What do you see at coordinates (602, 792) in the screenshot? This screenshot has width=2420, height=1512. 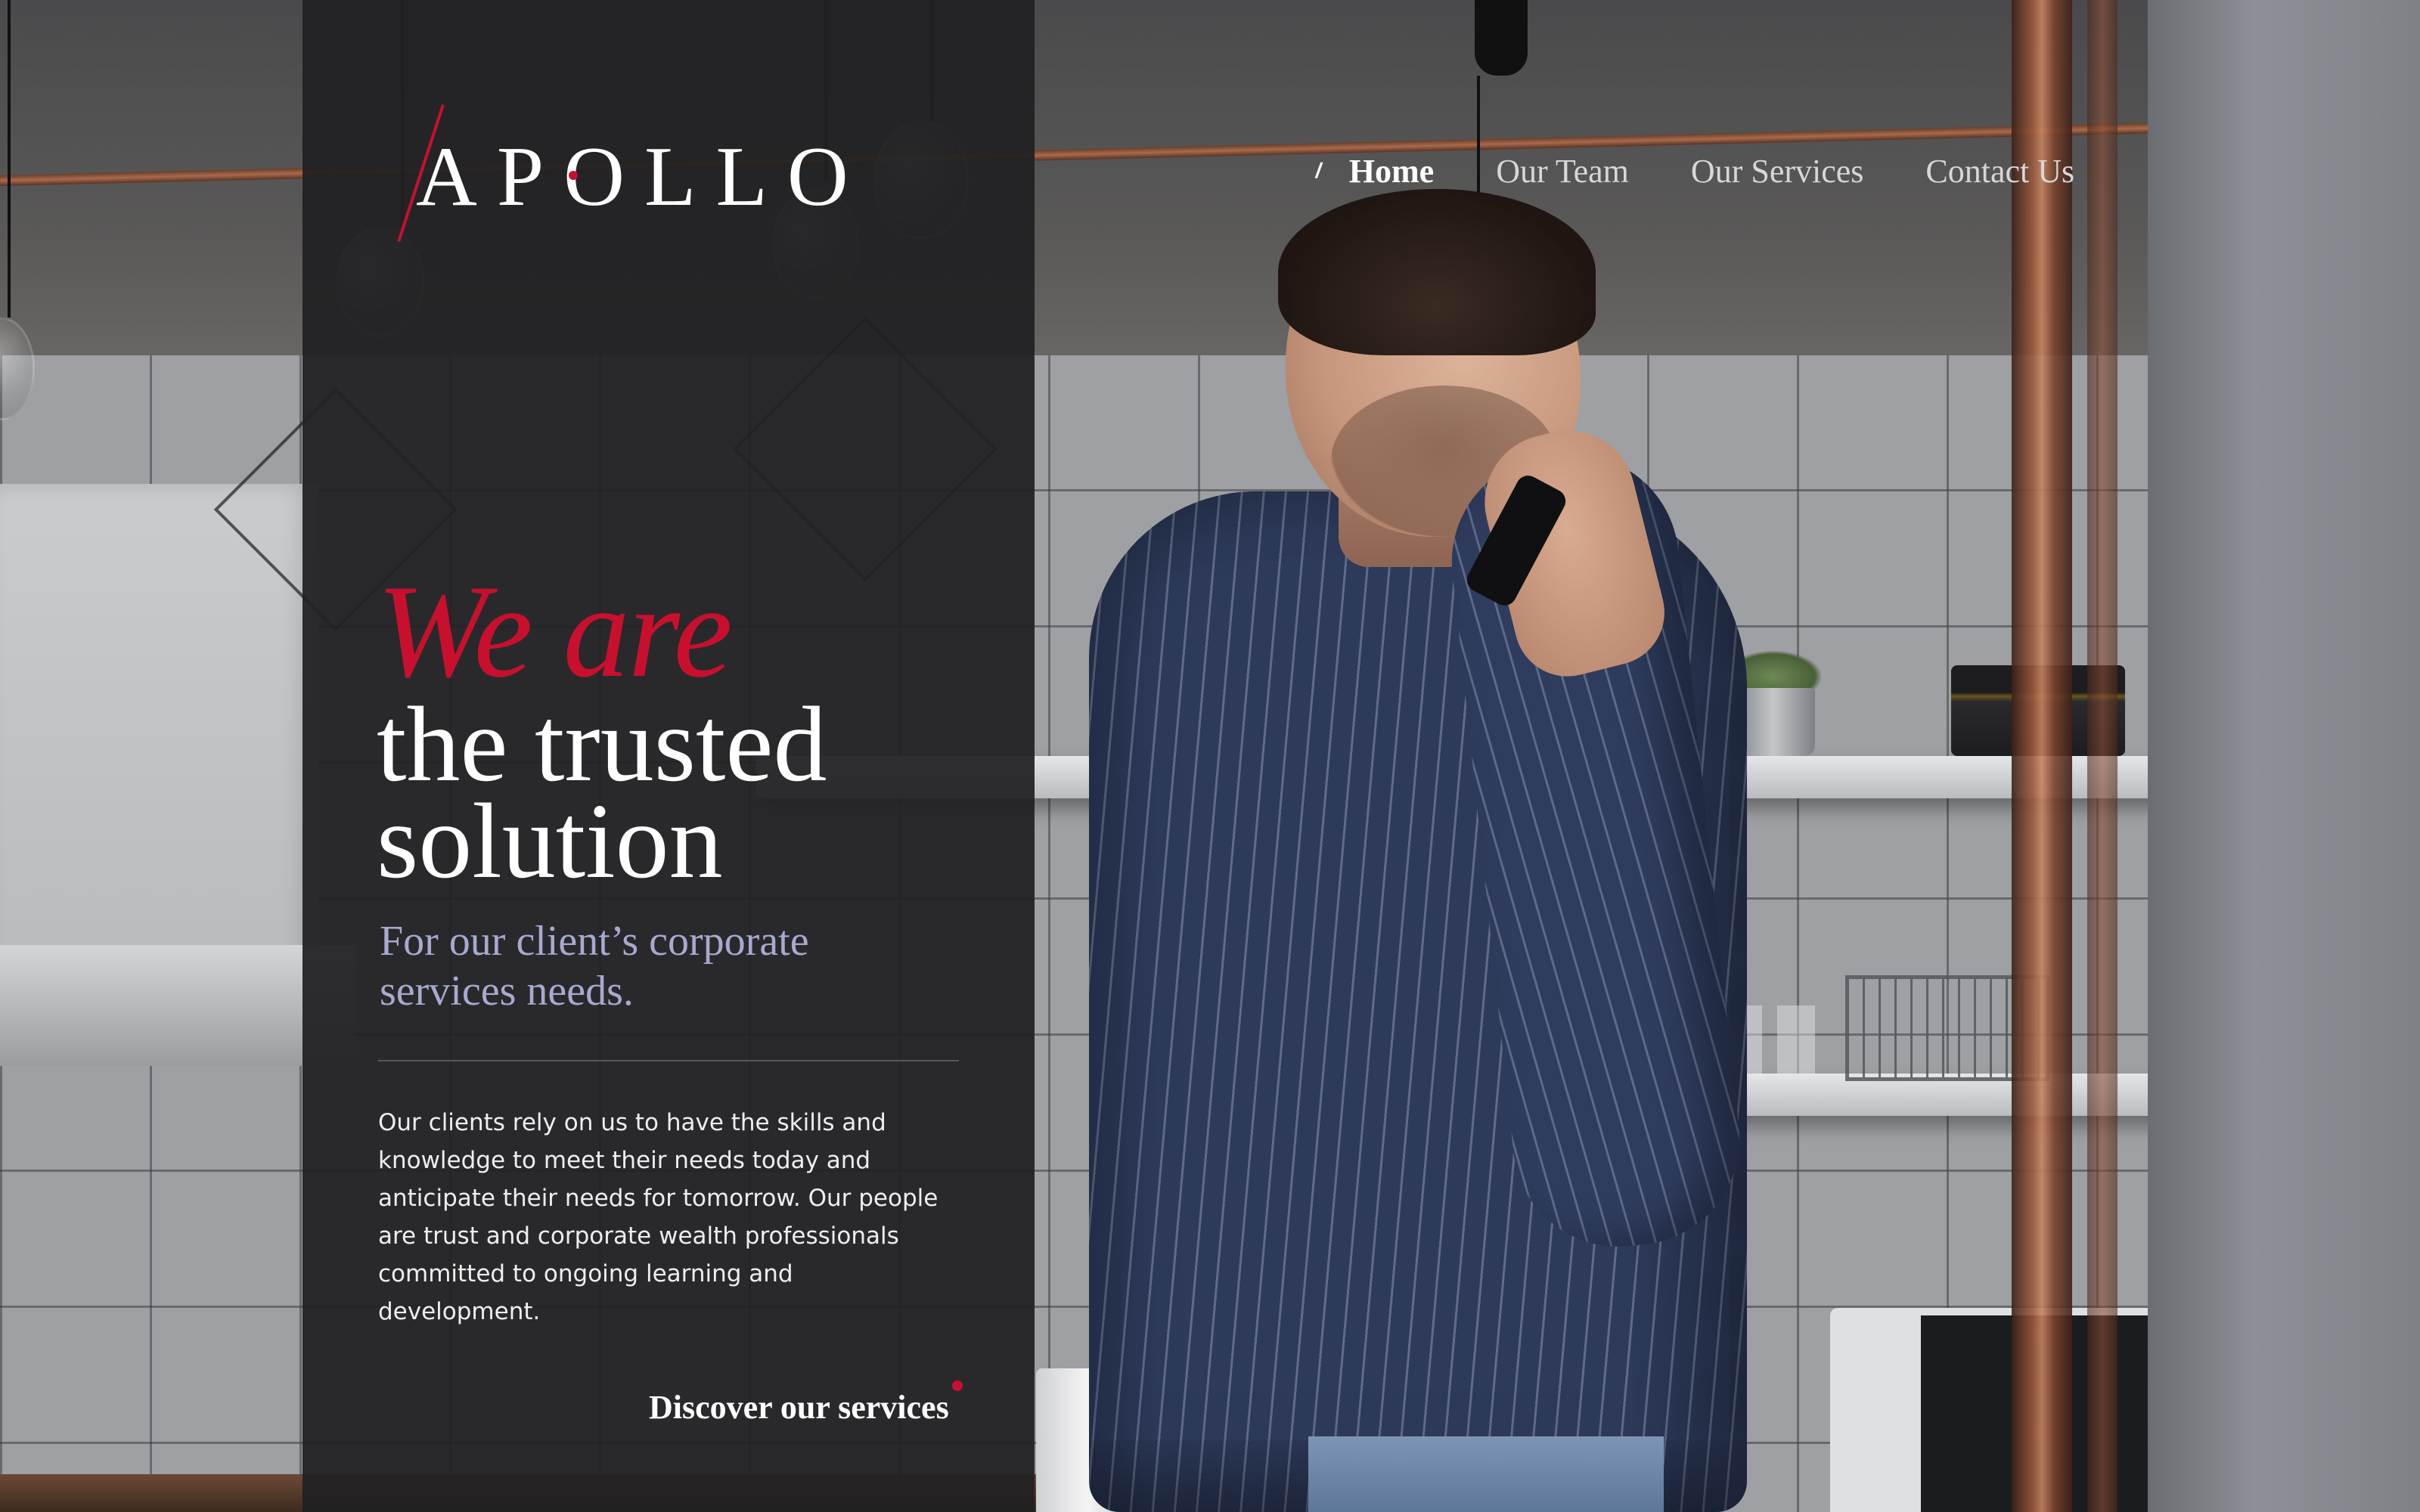 I see `hero-headline: the trusted solution` at bounding box center [602, 792].